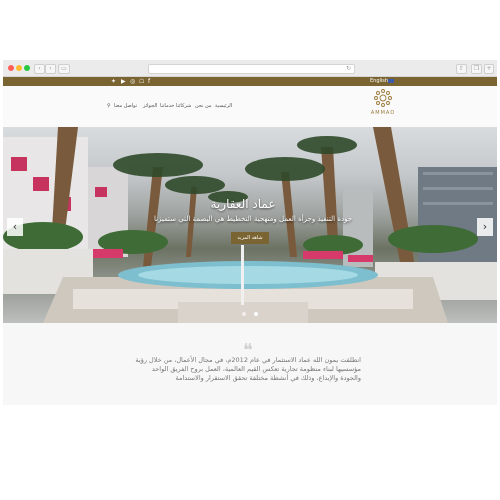  Describe the element at coordinates (109, 106) in the screenshot. I see `search-icon: ⚲` at that location.